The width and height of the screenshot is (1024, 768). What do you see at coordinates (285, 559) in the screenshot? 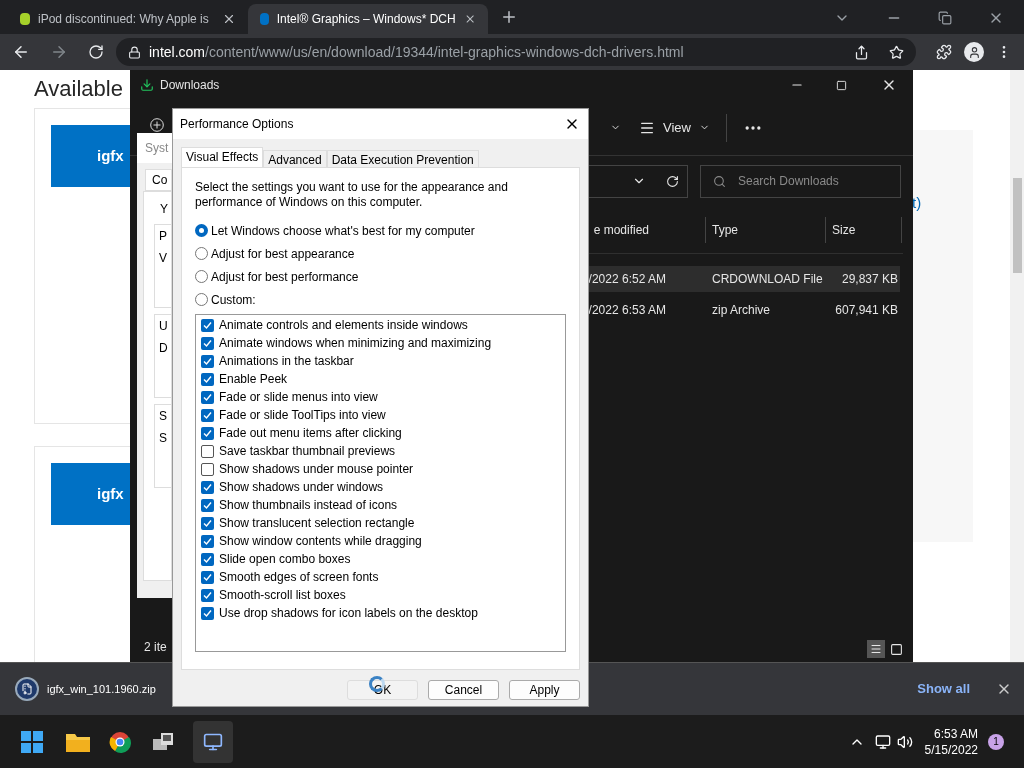
I see `checkbox-label: Slide open combo boxes` at bounding box center [285, 559].